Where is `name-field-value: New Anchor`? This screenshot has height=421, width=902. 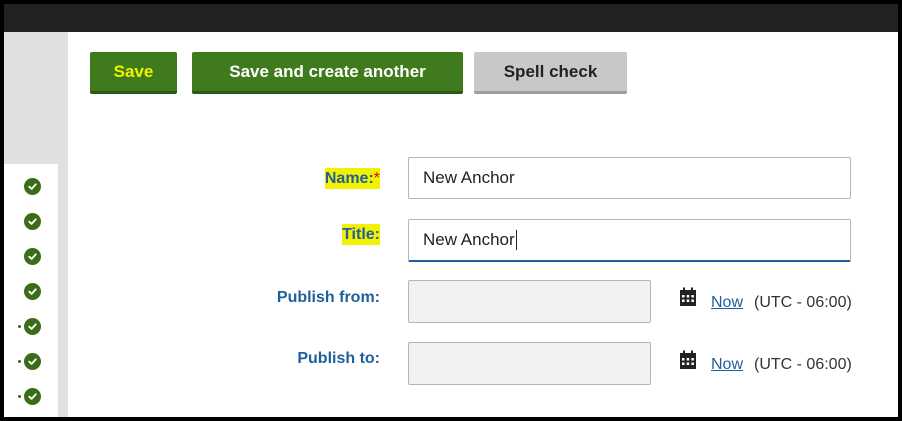
name-field-value: New Anchor is located at coordinates (469, 177).